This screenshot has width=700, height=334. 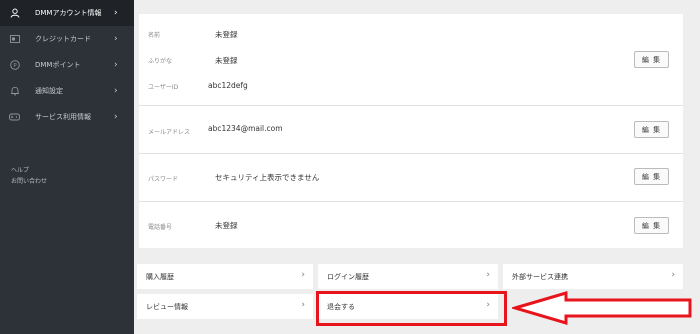 I want to click on contact-link: お問い合わせ, so click(x=29, y=180).